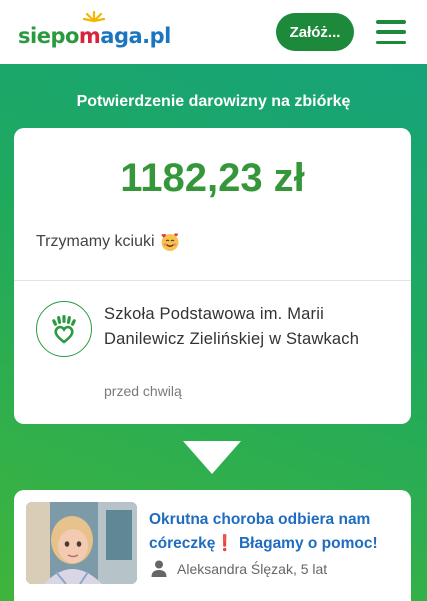  I want to click on siepomaga-logo: siepo m aga .pl, so click(94, 29).